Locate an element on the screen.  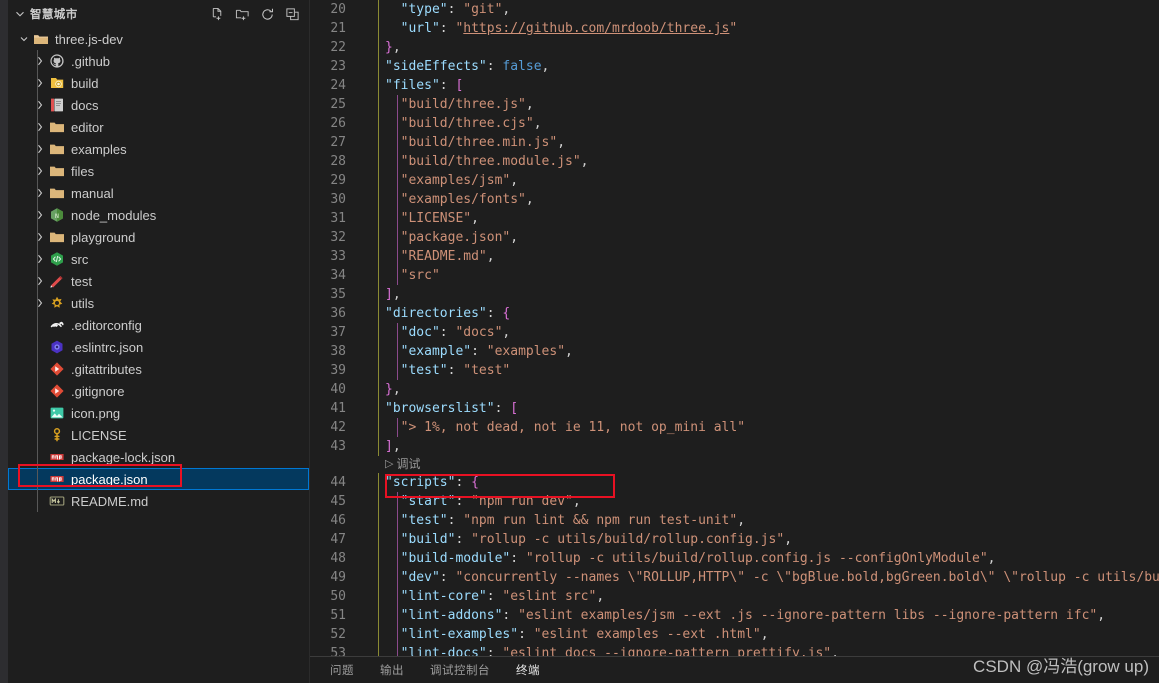
tree-item: icon.png is located at coordinates (158, 413).